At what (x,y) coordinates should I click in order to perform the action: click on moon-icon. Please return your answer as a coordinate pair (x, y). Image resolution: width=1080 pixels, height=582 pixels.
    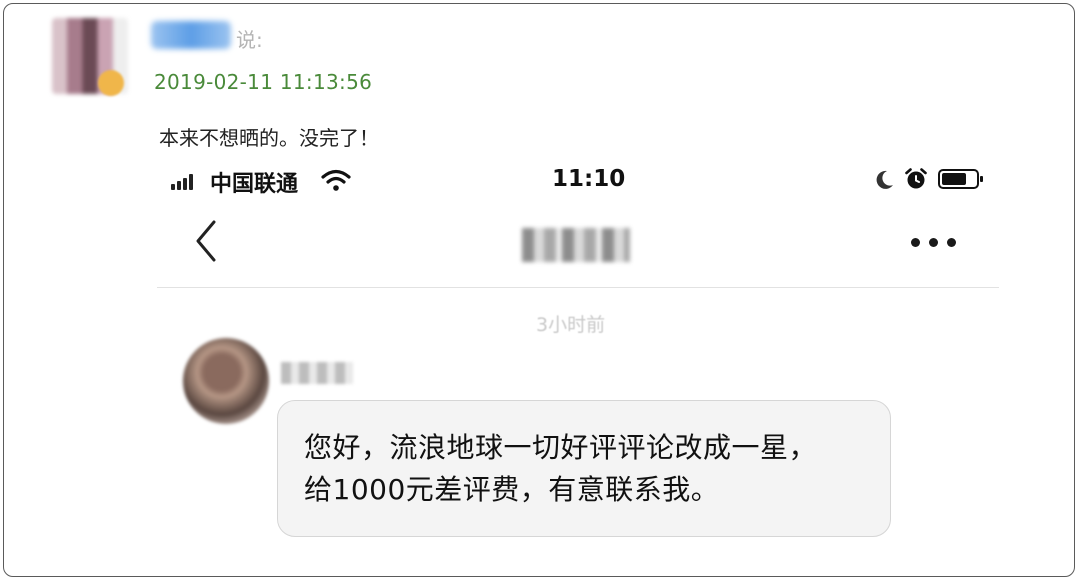
    Looking at the image, I should click on (884, 179).